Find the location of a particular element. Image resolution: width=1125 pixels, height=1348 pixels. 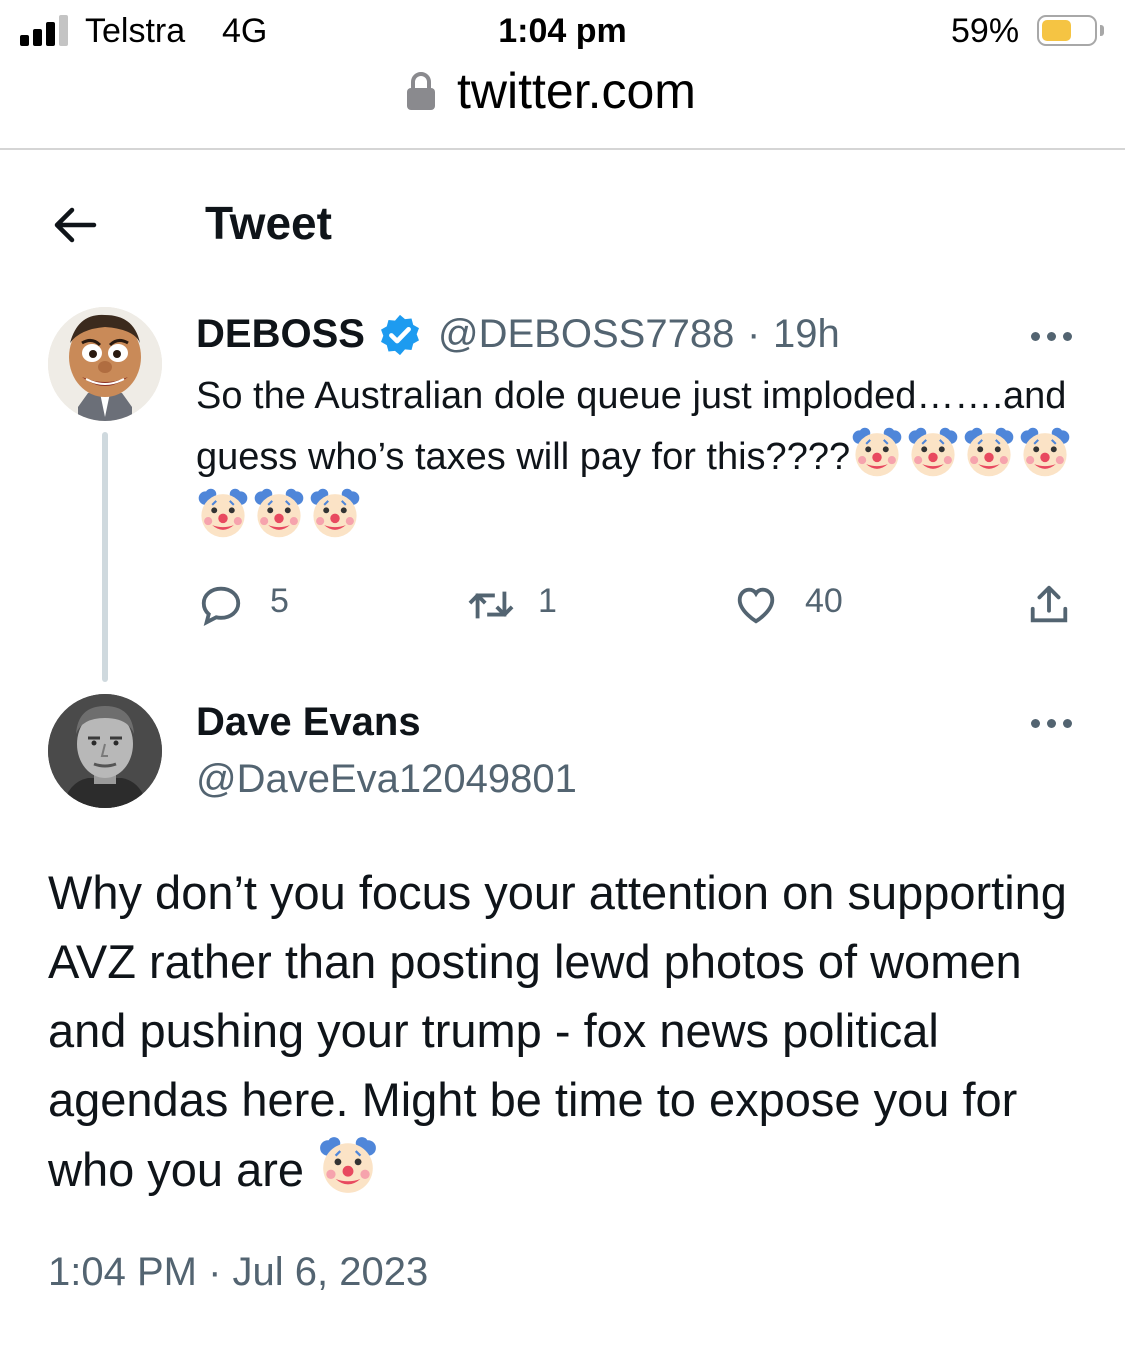

clown-emoji is located at coordinates (349, 1166).